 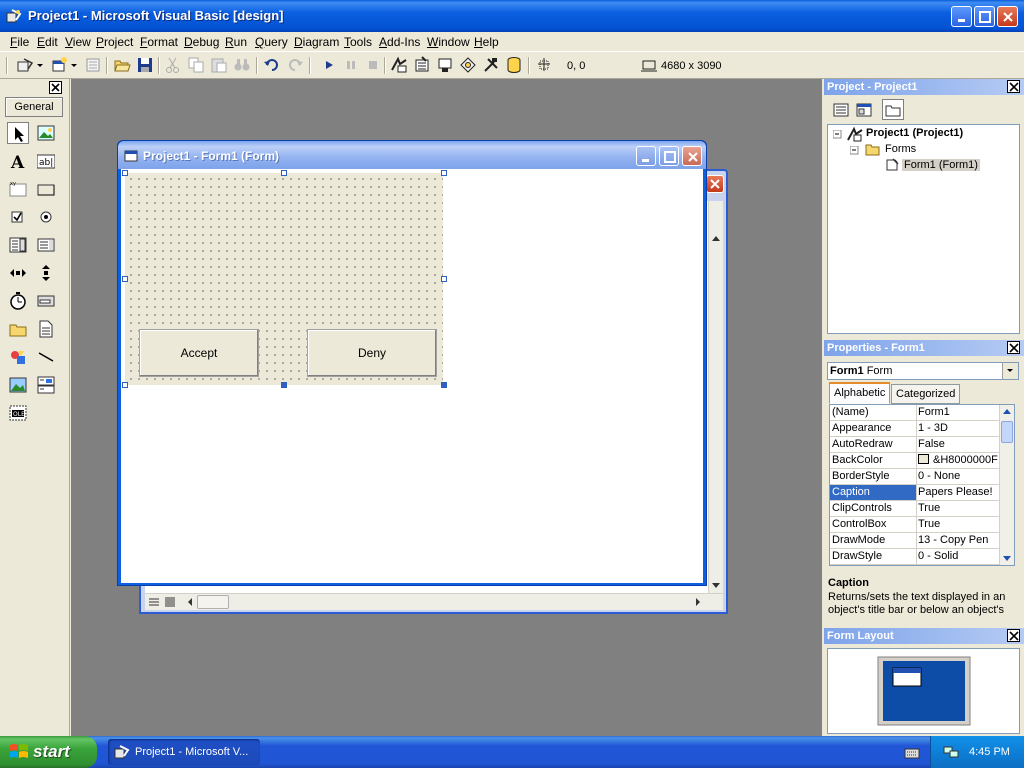 What do you see at coordinates (46, 385) in the screenshot?
I see `tool-data` at bounding box center [46, 385].